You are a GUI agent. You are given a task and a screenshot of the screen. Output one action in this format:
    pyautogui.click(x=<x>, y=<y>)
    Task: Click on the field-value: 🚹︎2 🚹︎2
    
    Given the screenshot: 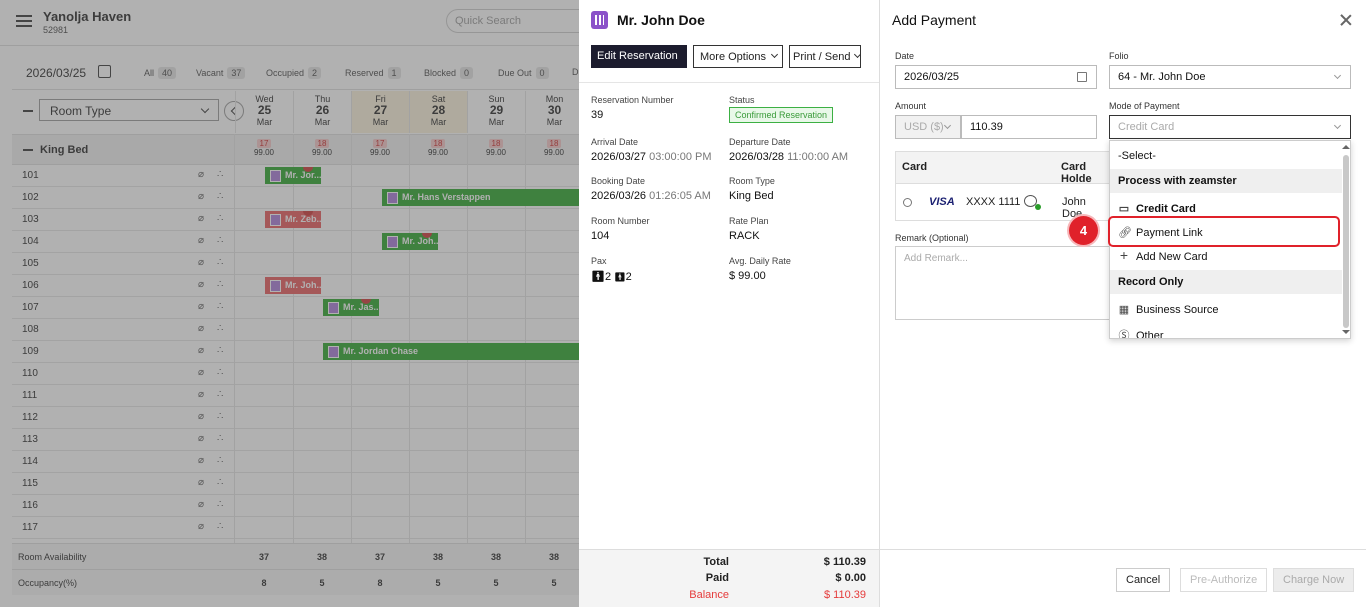 What is the action you would take?
    pyautogui.click(x=611, y=277)
    